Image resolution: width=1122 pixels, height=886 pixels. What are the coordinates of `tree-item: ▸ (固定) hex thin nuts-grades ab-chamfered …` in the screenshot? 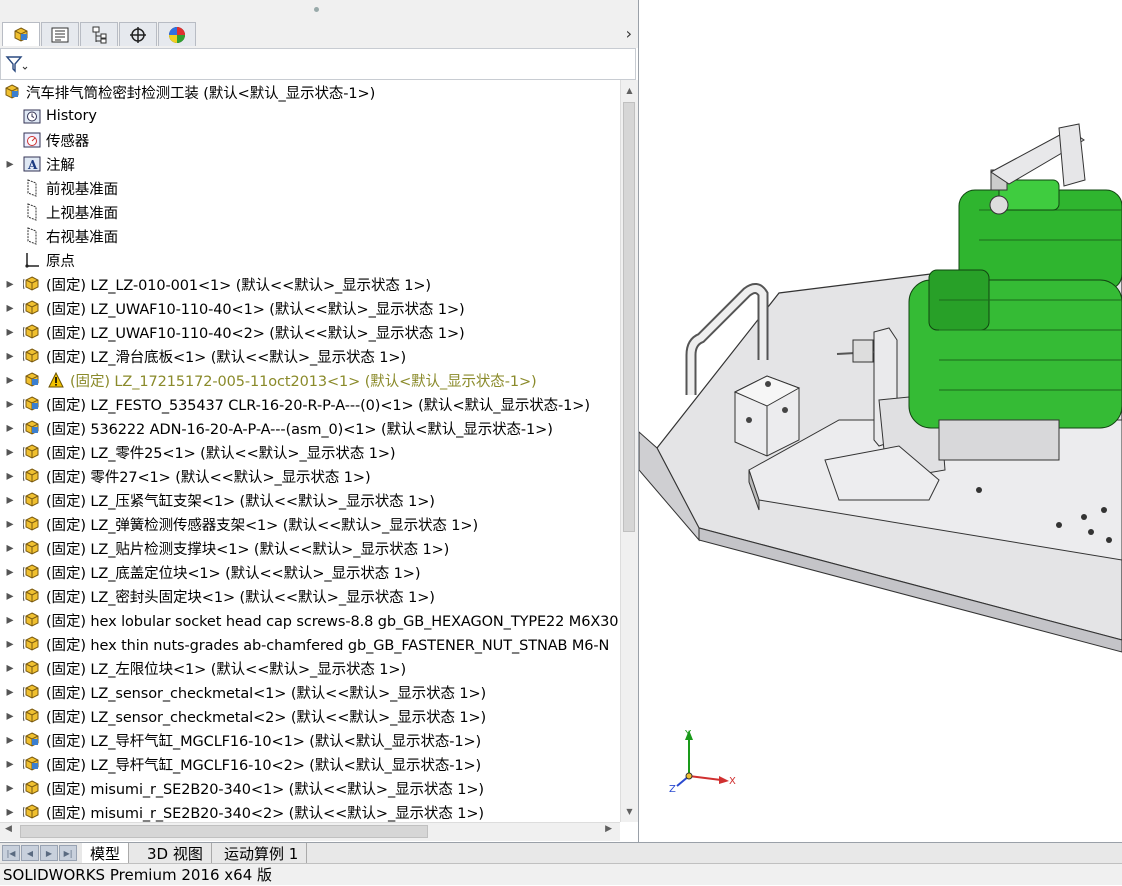 It's located at (304, 644).